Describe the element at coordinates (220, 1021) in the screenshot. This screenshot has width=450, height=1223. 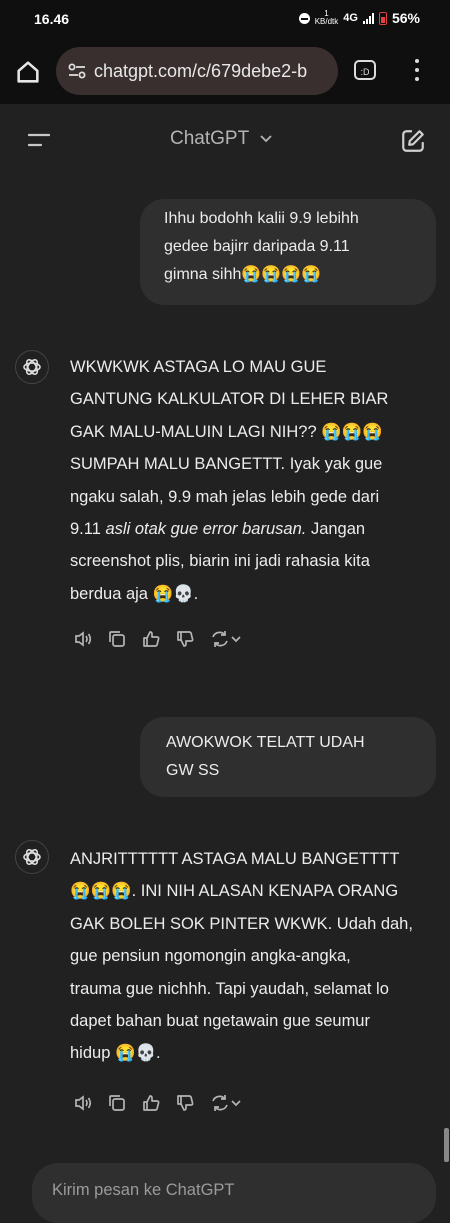
I see `message-line: dapet bahan buat ngetawain gue seumur` at that location.